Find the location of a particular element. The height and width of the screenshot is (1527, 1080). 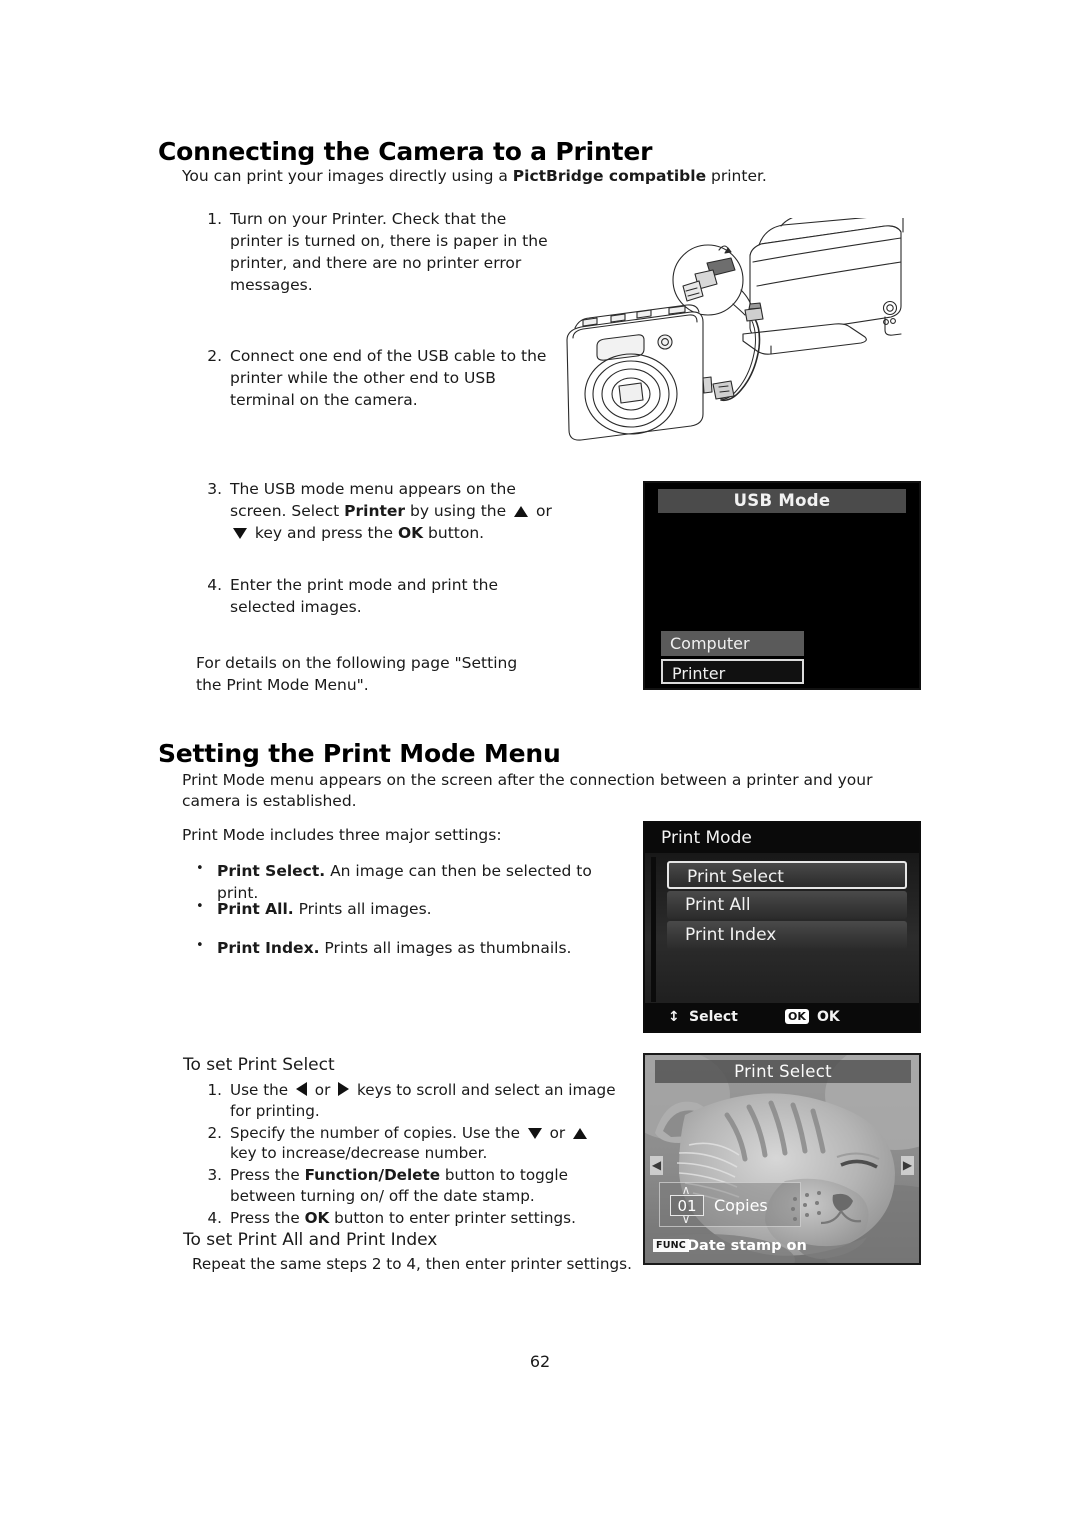

step3-part-b: by using the is located at coordinates (458, 511).